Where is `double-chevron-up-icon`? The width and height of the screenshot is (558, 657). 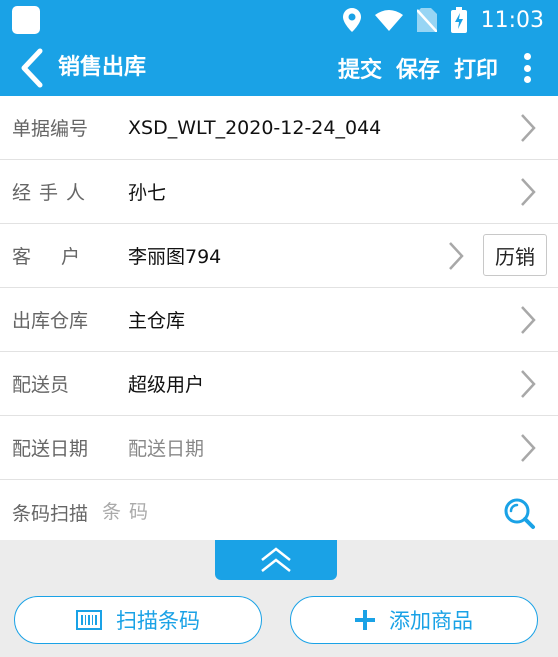
double-chevron-up-icon is located at coordinates (276, 559).